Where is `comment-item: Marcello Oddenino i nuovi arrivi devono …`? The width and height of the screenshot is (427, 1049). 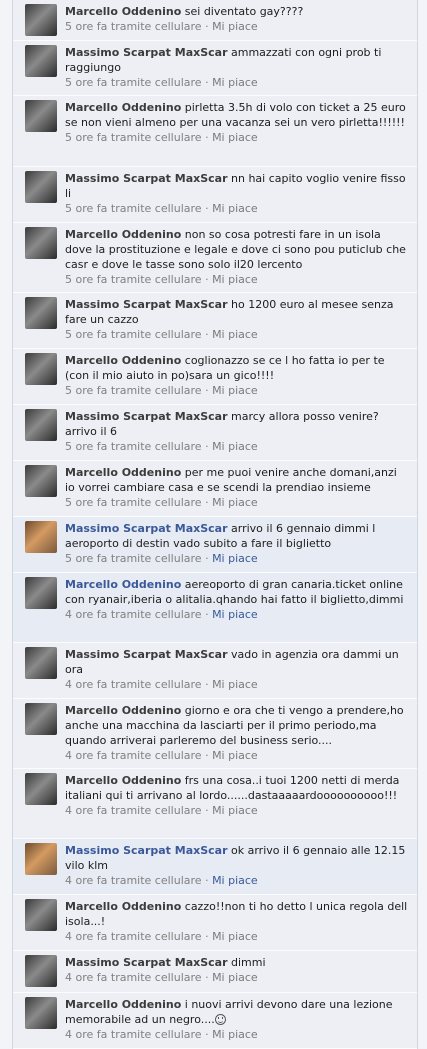
comment-item: Marcello Oddenino i nuovi arrivi devono … is located at coordinates (215, 1021).